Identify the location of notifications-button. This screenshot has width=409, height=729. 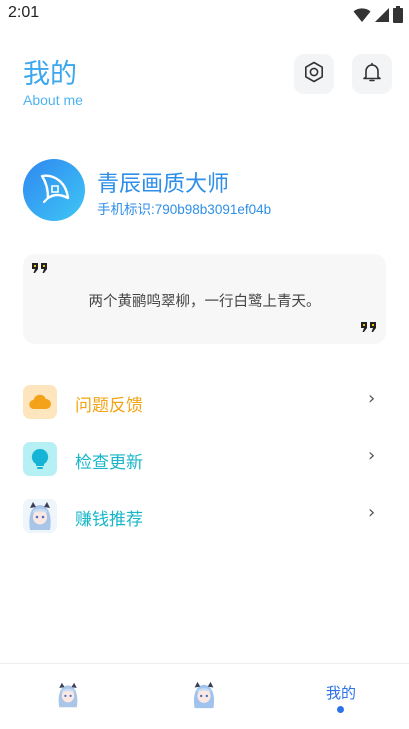
(372, 74).